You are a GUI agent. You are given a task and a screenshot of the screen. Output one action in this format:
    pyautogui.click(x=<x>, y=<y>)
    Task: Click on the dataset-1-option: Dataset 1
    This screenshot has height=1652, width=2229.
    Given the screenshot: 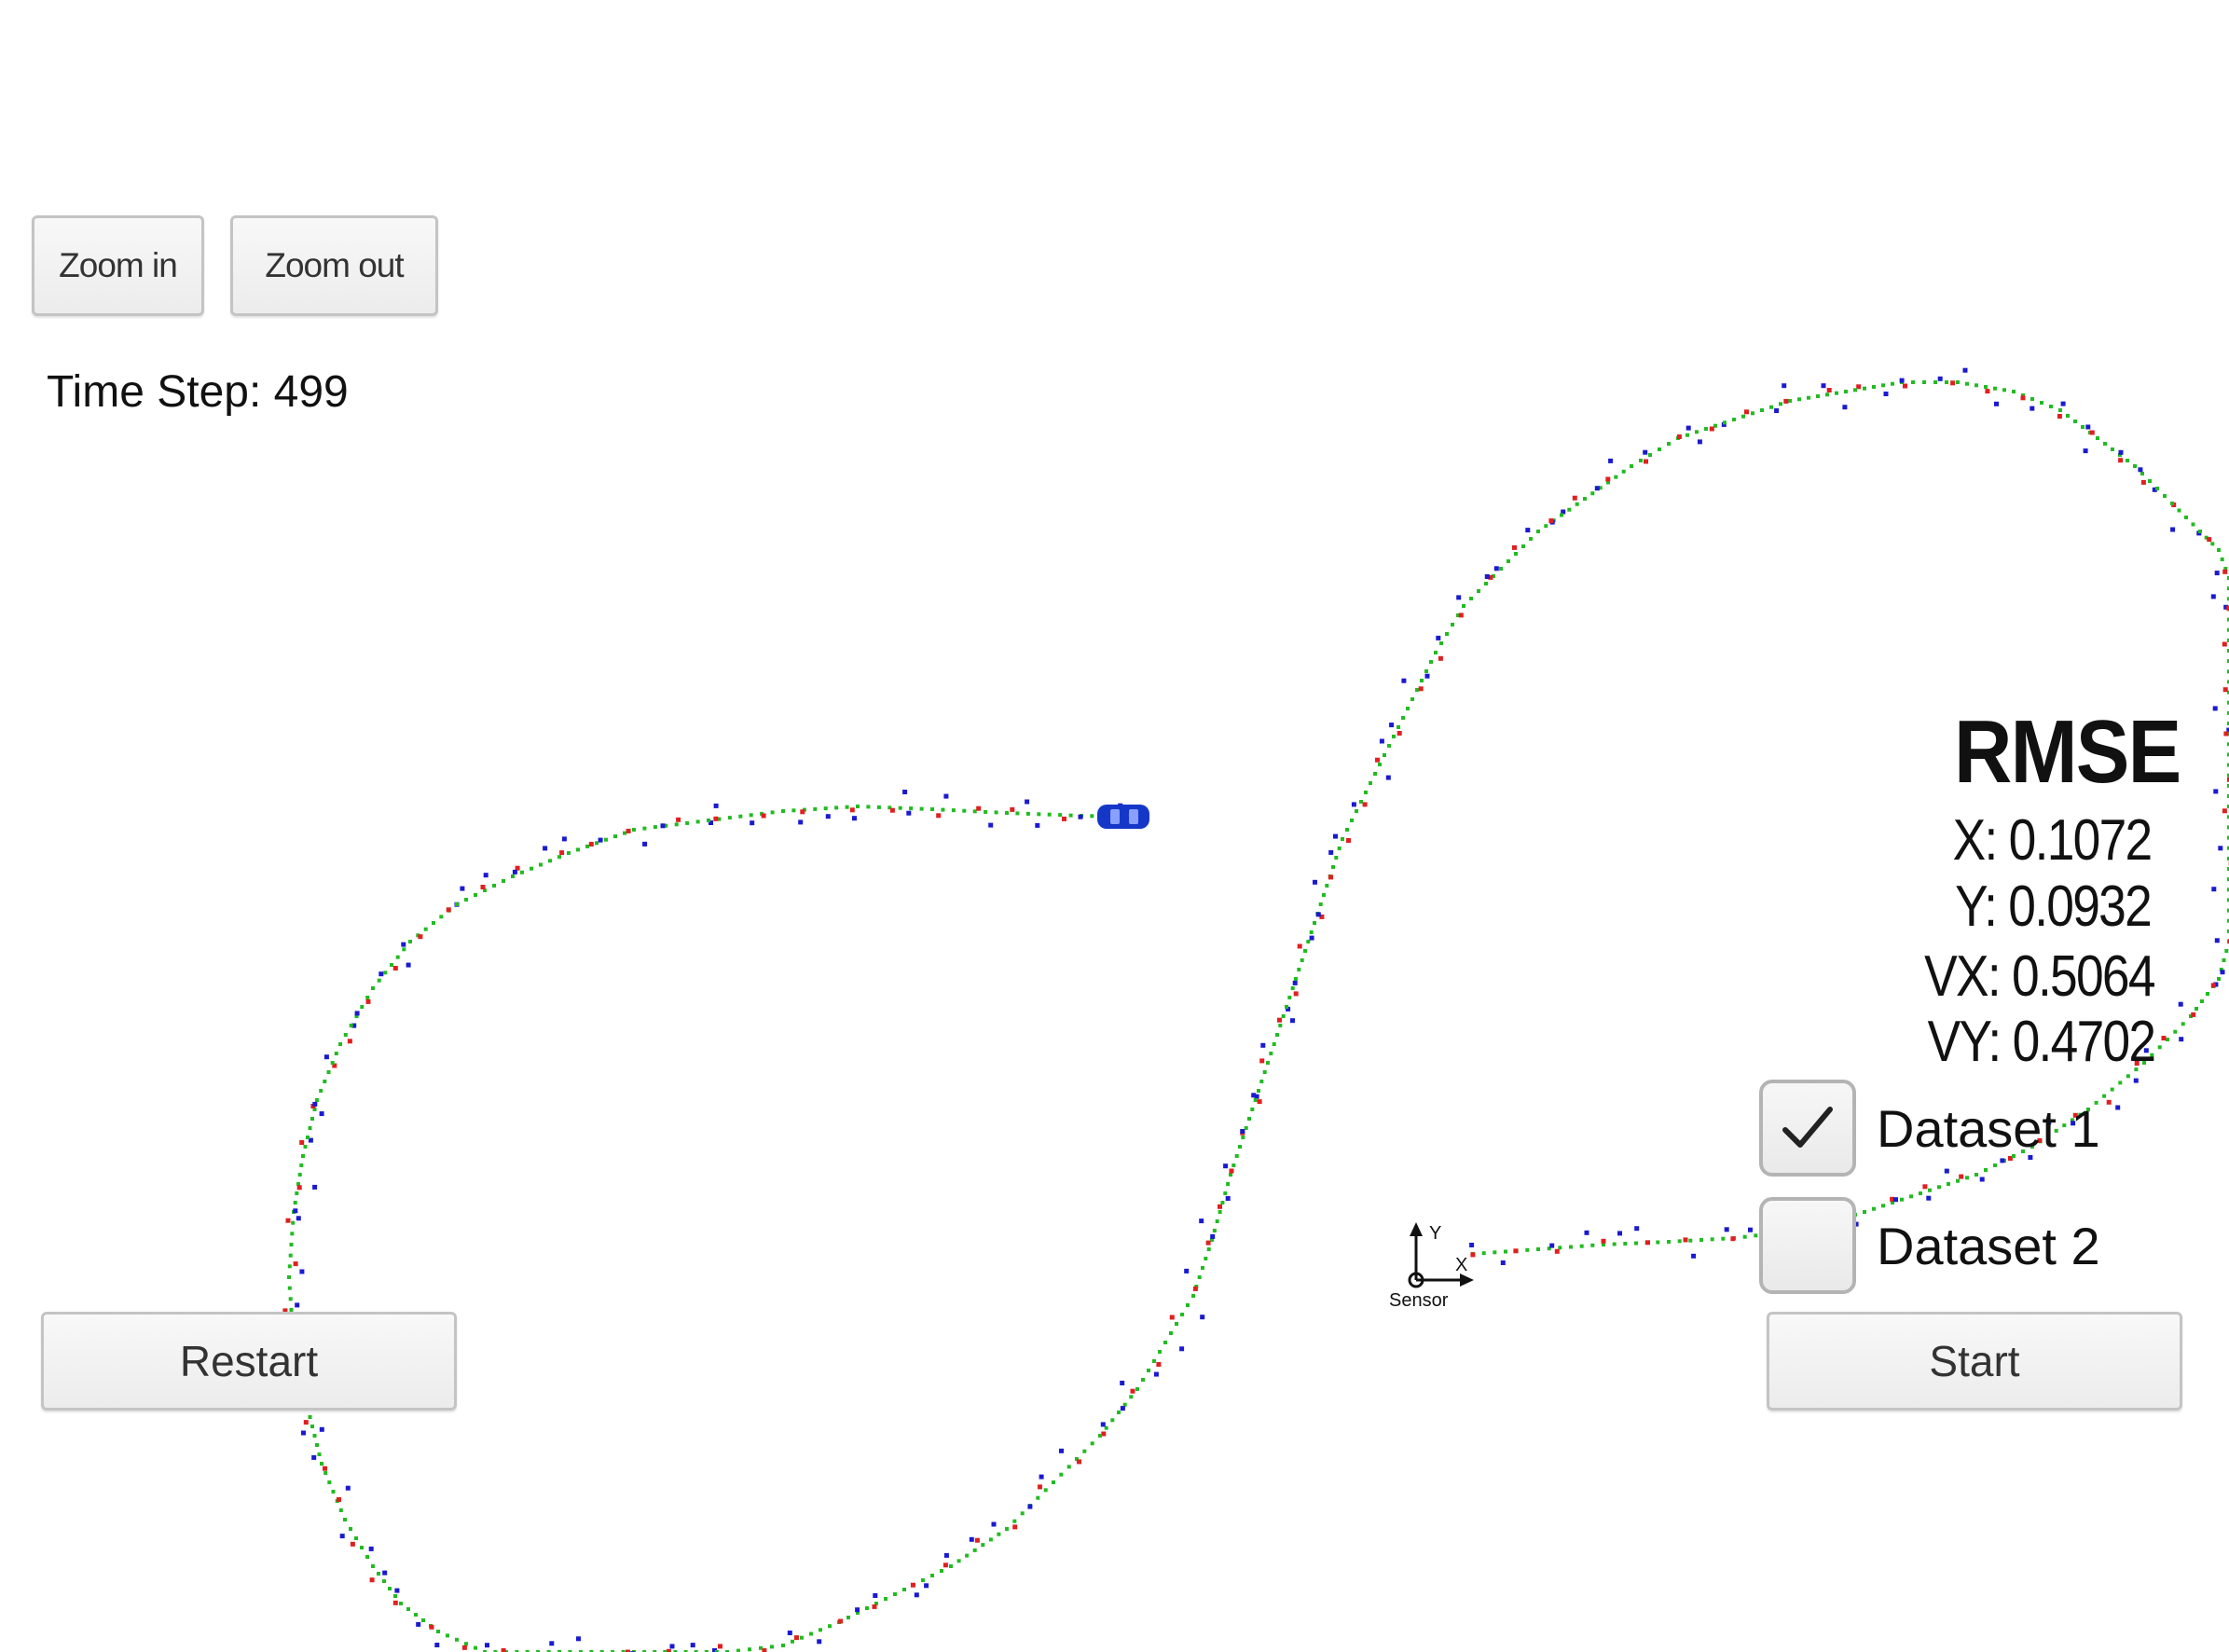 What is the action you would take?
    pyautogui.click(x=1930, y=1128)
    